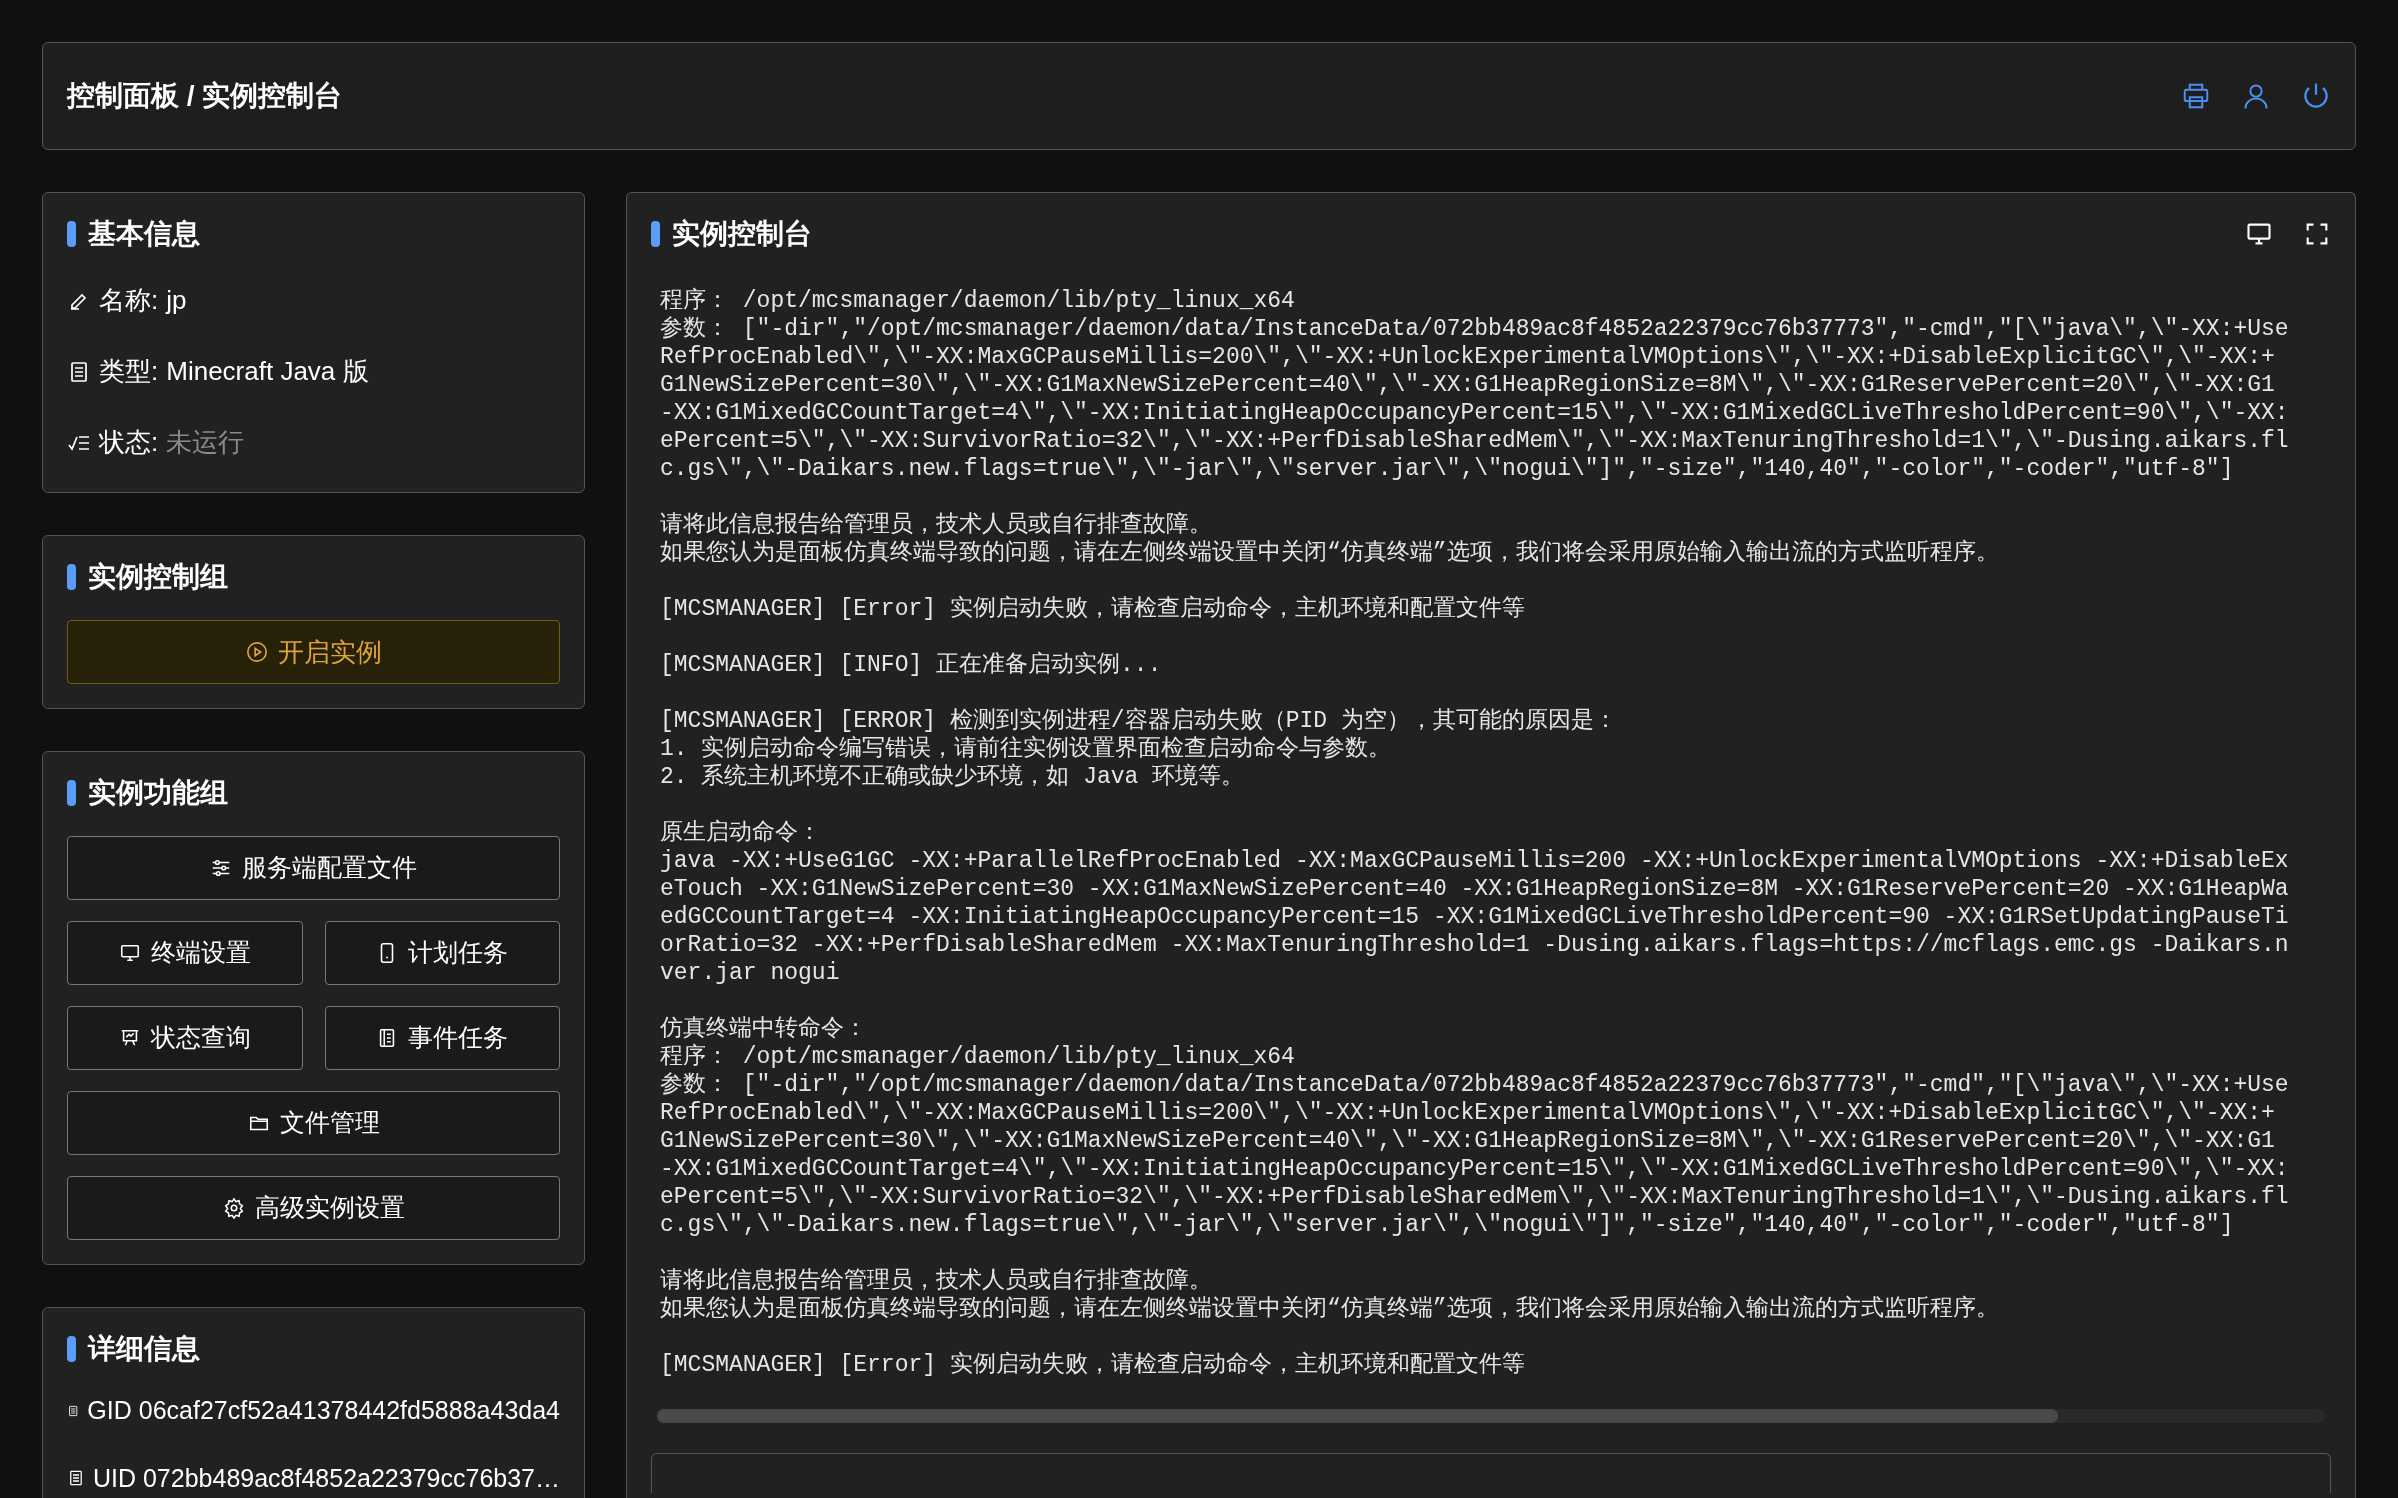 The height and width of the screenshot is (1498, 2398). Describe the element at coordinates (185, 953) in the screenshot. I see `function-button: 终端设置` at that location.